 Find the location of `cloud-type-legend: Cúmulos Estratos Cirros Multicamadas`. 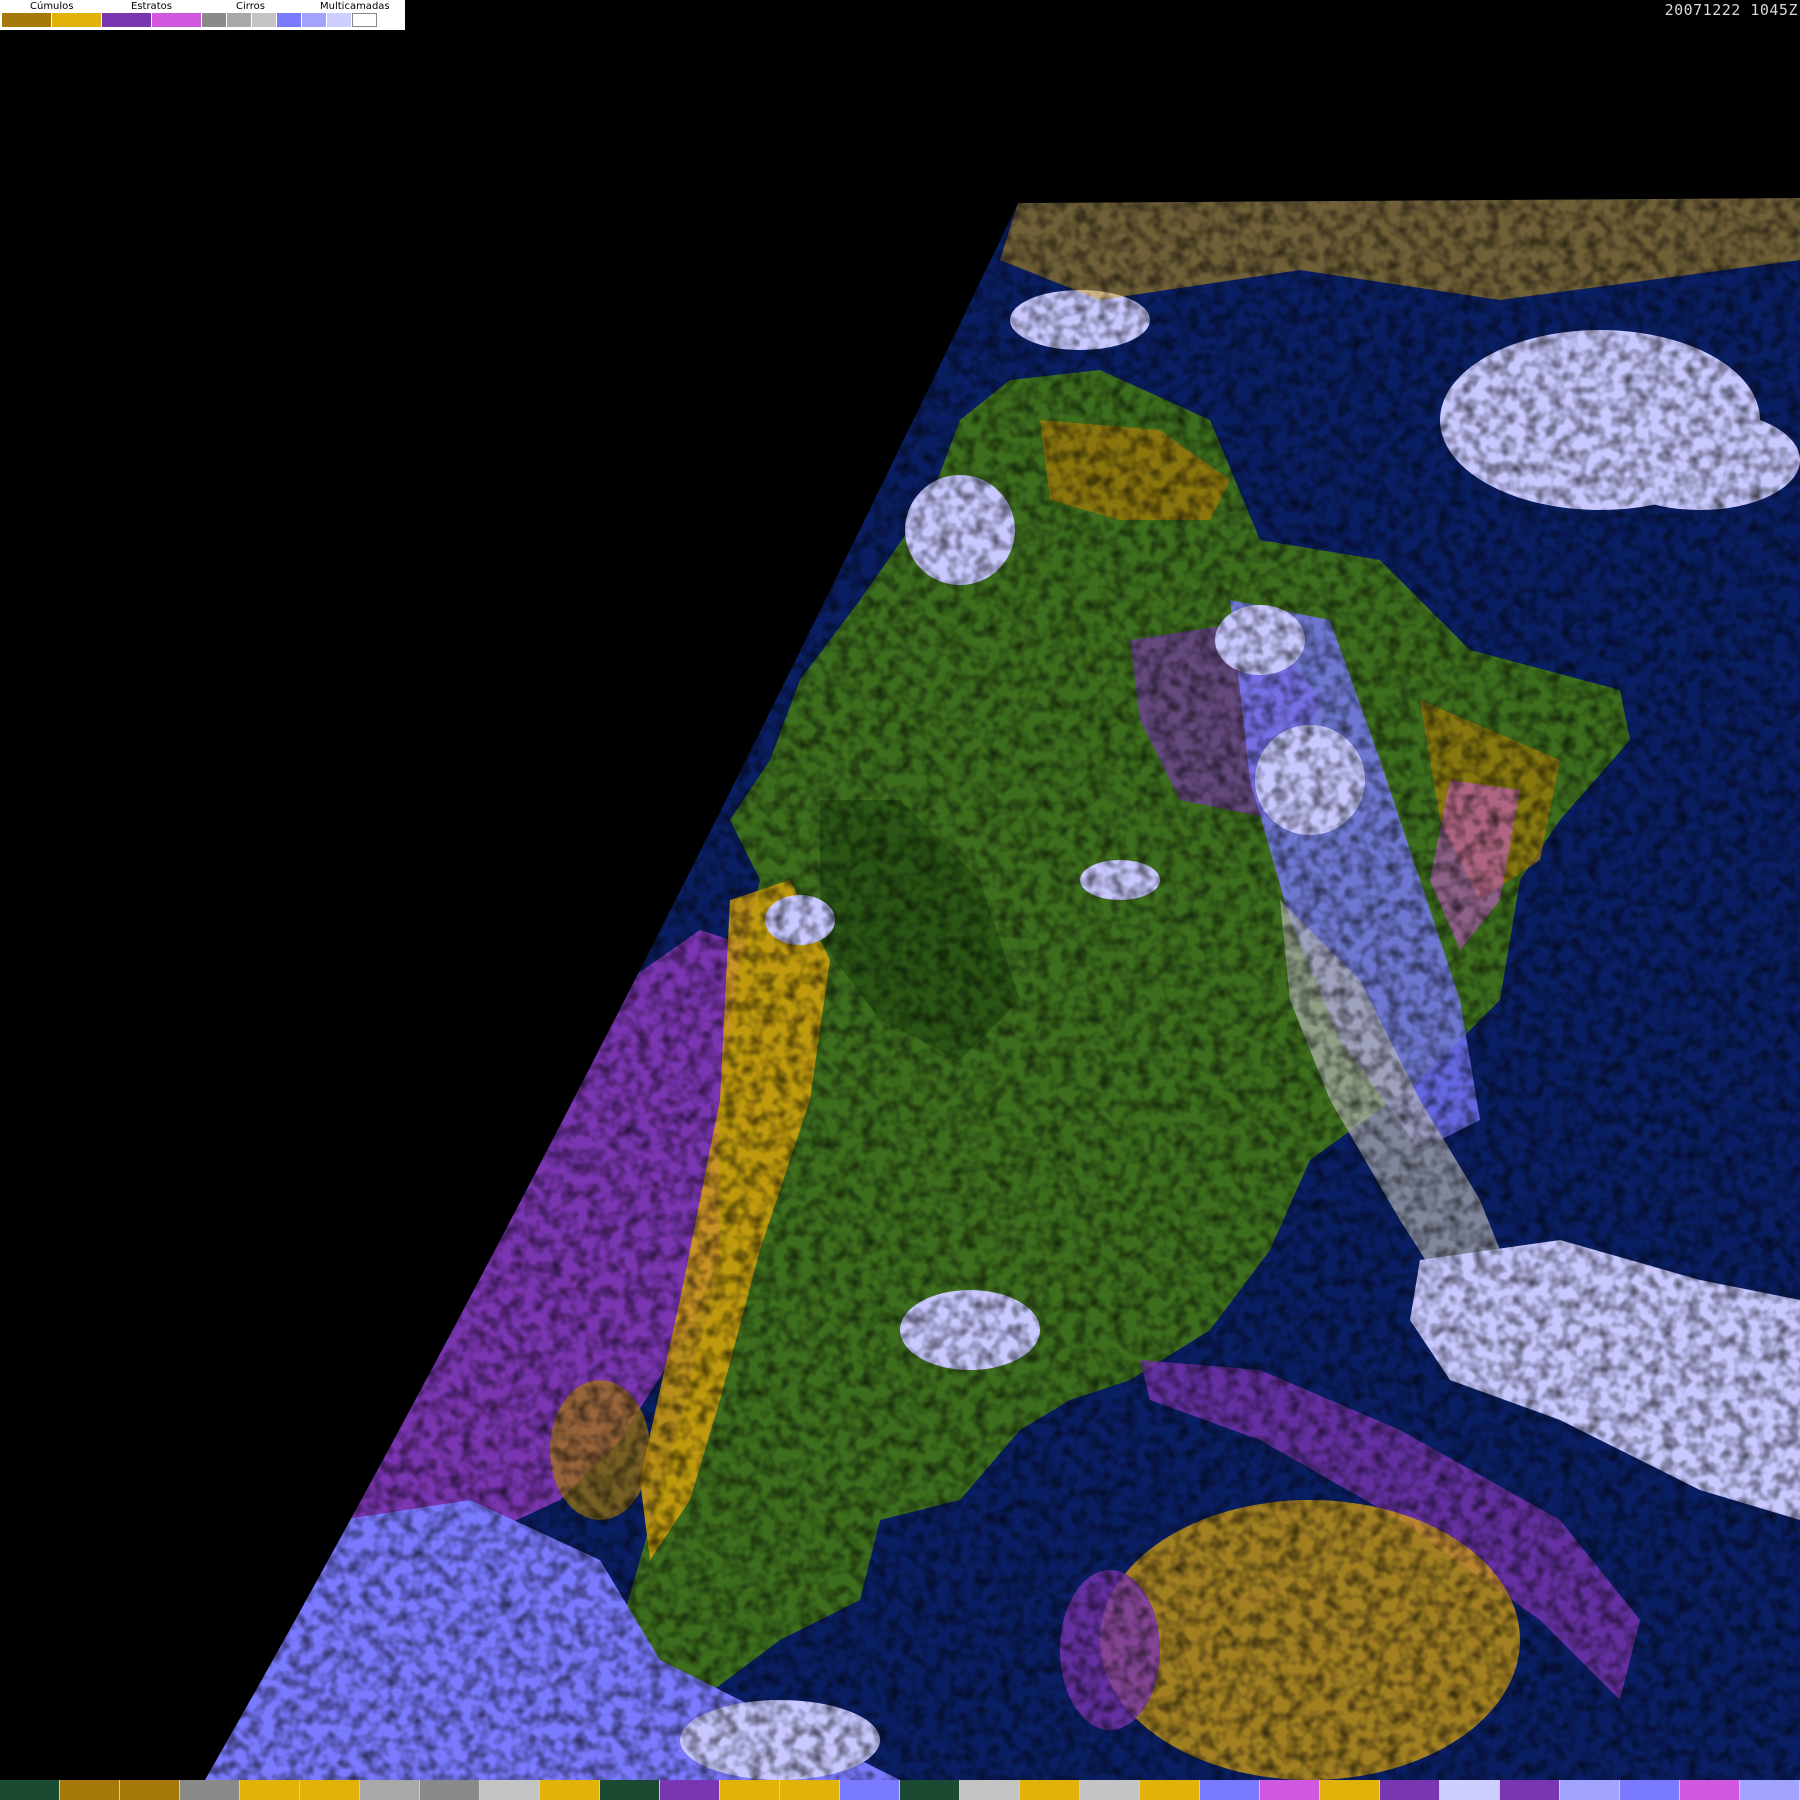

cloud-type-legend: Cúmulos Estratos Cirros Multicamadas is located at coordinates (202, 15).